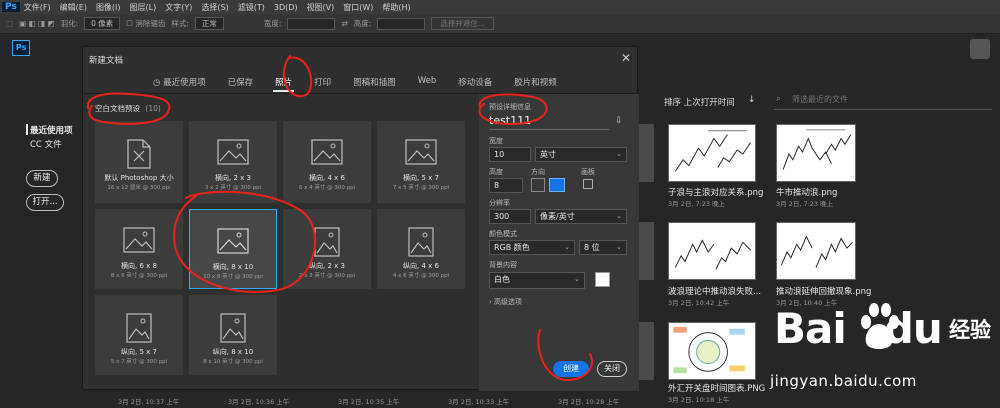  Describe the element at coordinates (209, 23) in the screenshot. I see `style-select: 正常` at that location.